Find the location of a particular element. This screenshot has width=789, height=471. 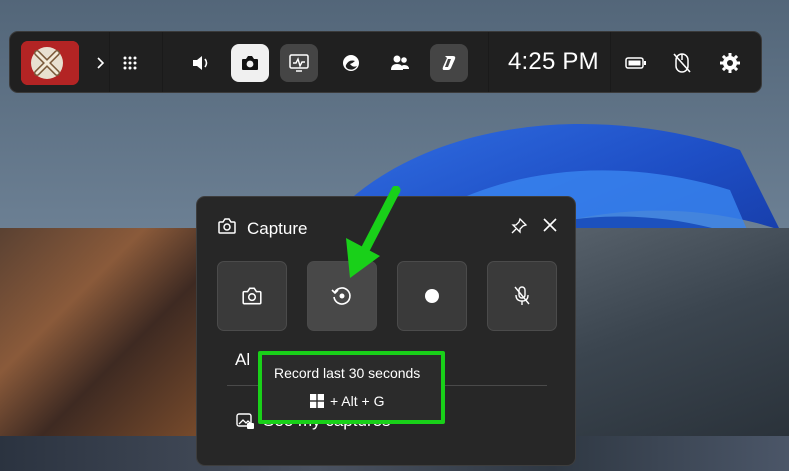

battery-icon is located at coordinates (636, 63).